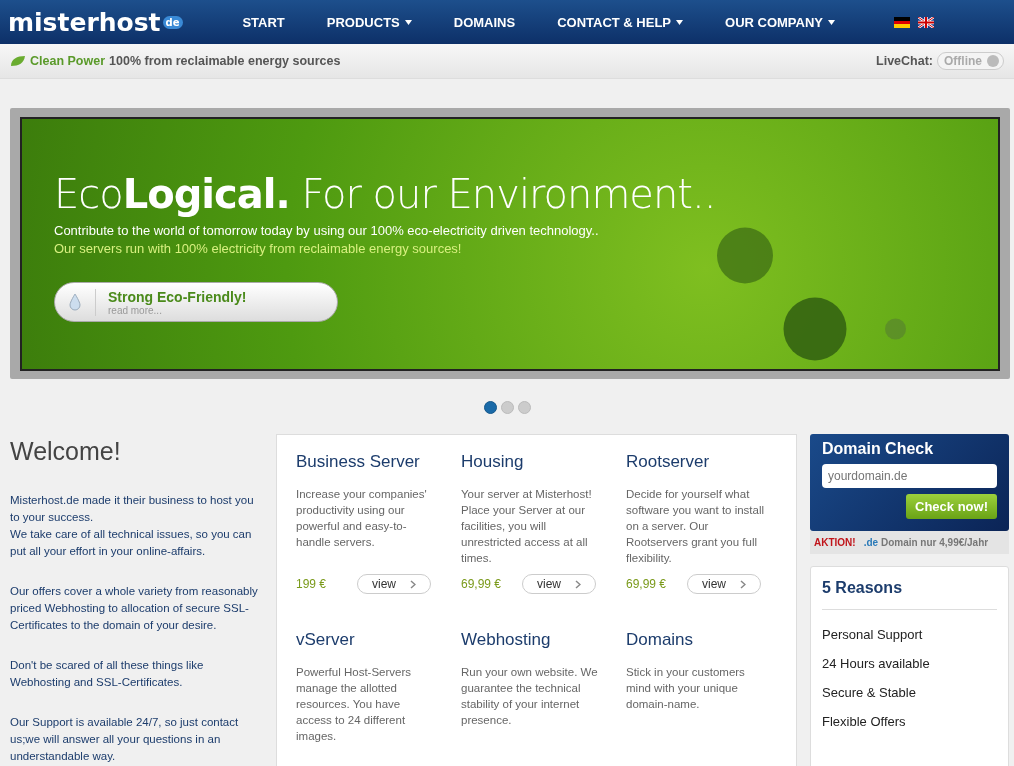 Image resolution: width=1014 pixels, height=766 pixels. What do you see at coordinates (835, 542) in the screenshot?
I see `promo-label: AKTION!` at bounding box center [835, 542].